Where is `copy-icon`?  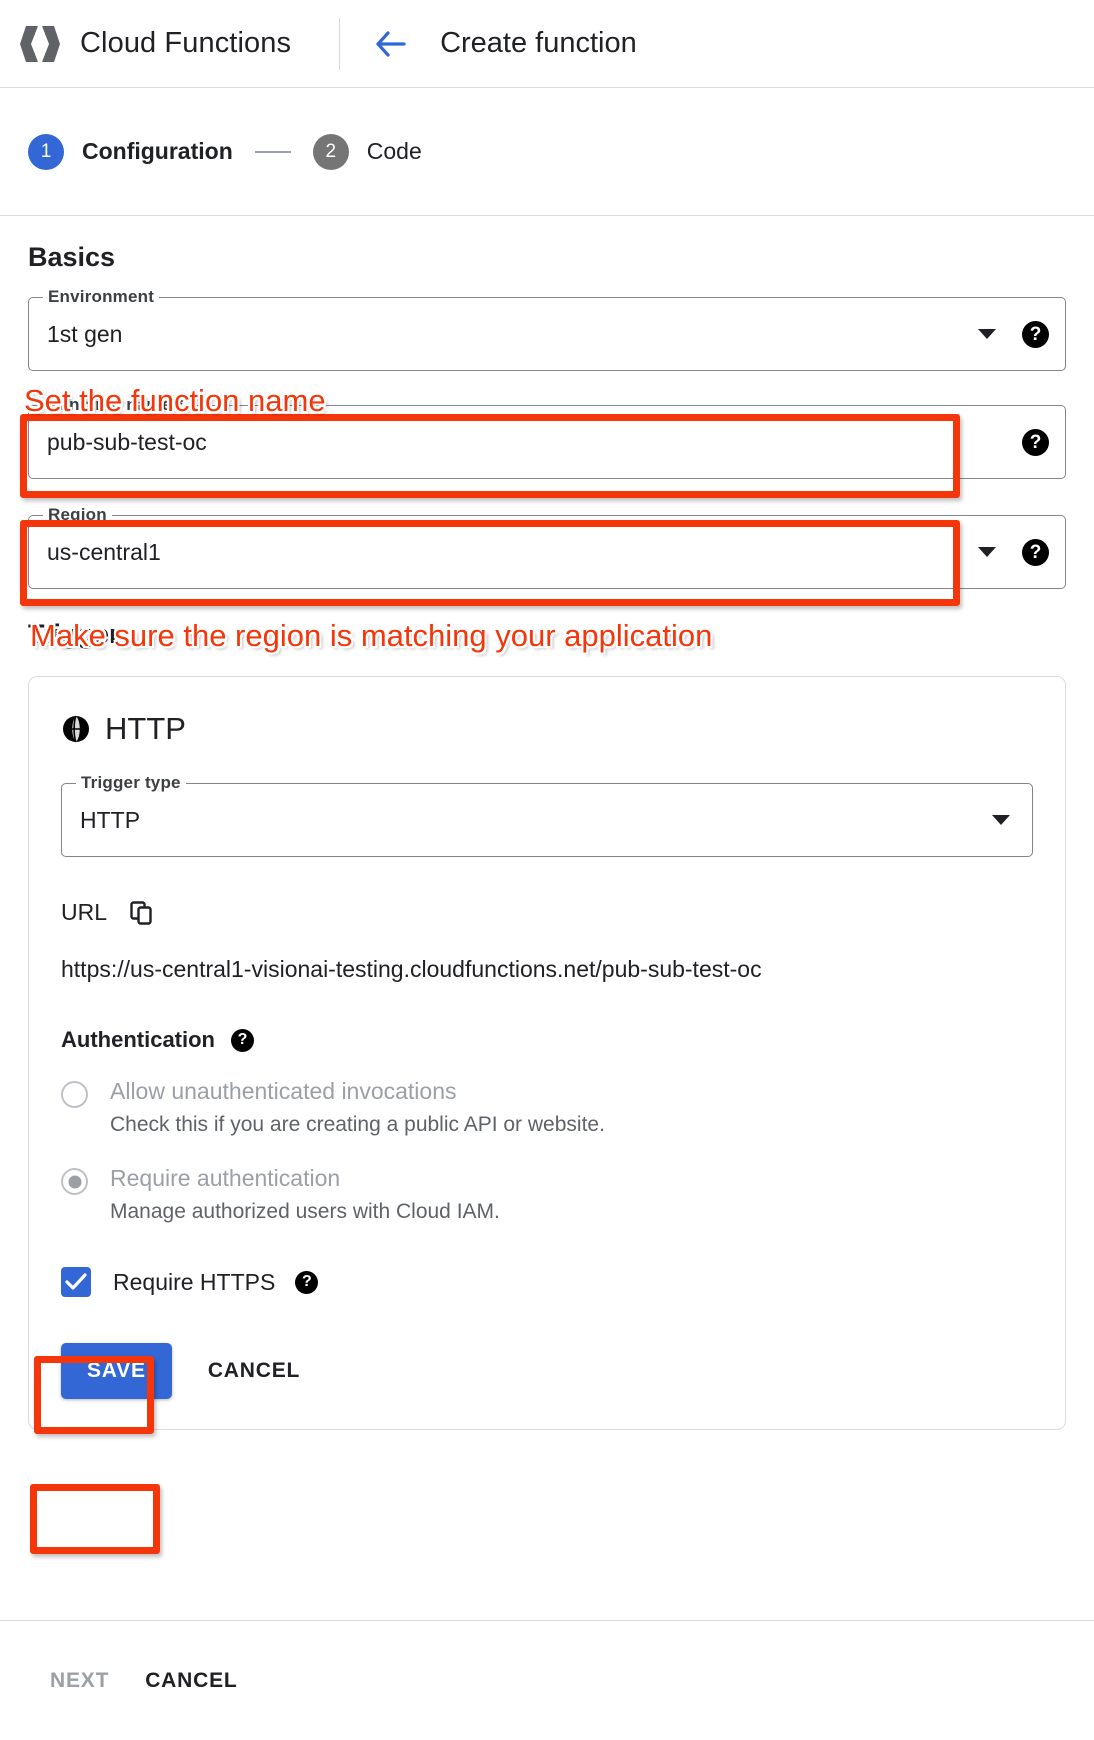 copy-icon is located at coordinates (142, 913).